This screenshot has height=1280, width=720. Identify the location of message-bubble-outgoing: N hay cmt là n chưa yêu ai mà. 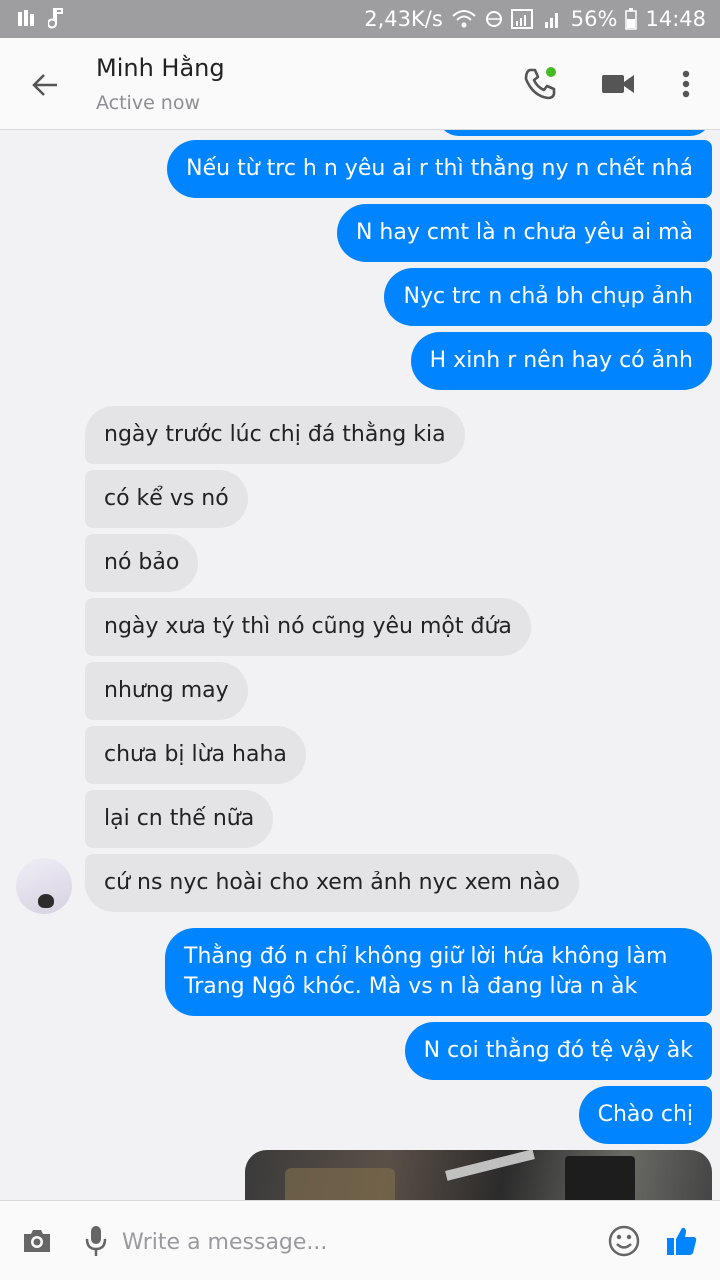
(524, 233).